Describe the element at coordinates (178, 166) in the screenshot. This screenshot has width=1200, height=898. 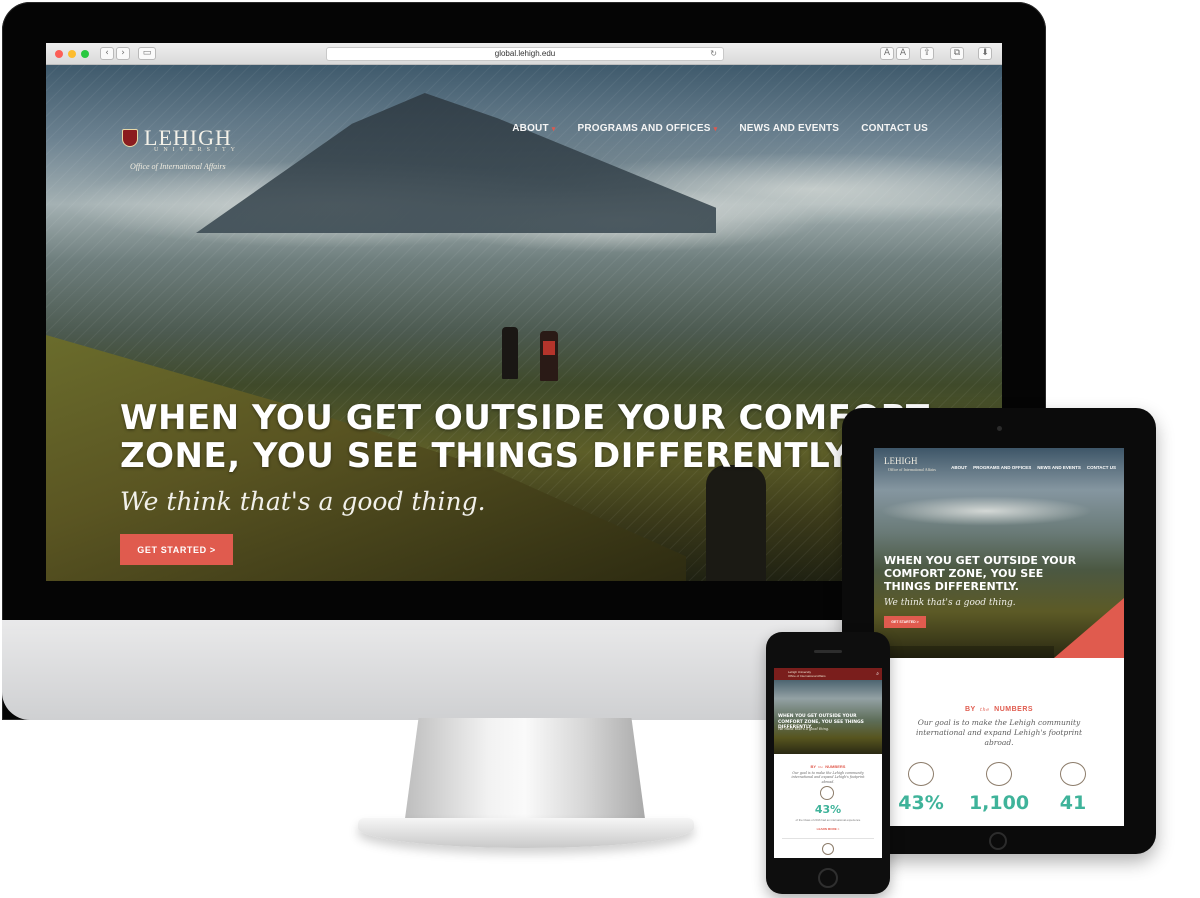
I see `logo-office-name: Office of International Affairs` at that location.